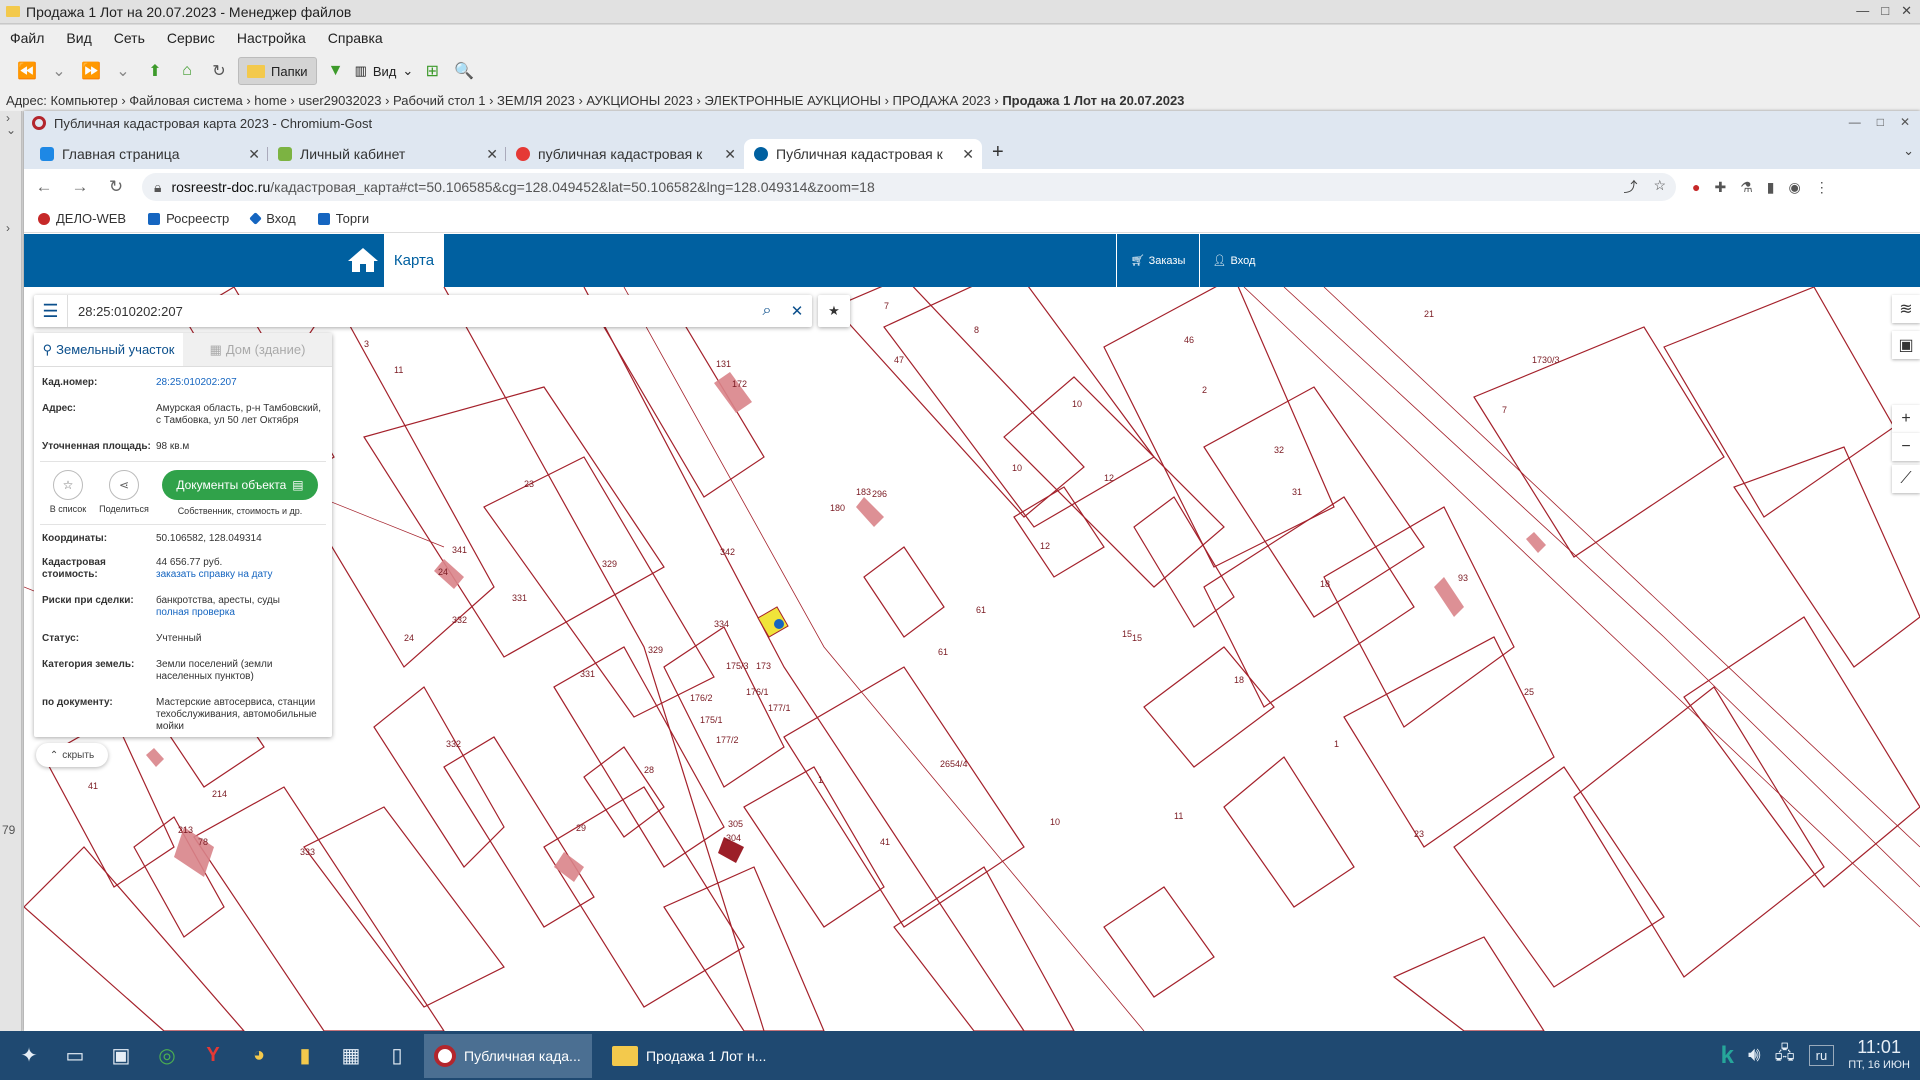 The width and height of the screenshot is (1920, 1080). Describe the element at coordinates (1746, 187) in the screenshot. I see `flask-icon: ⚗` at that location.